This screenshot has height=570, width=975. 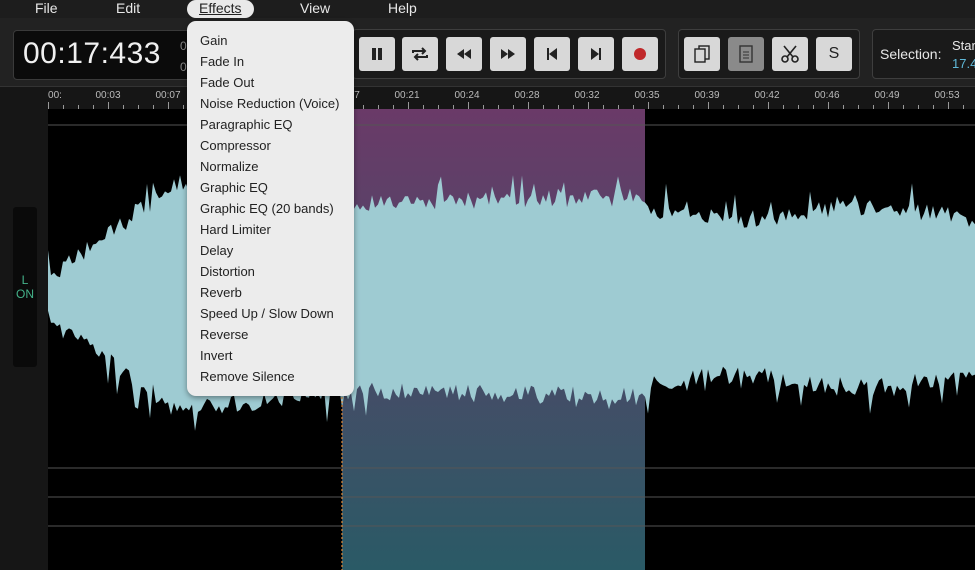 What do you see at coordinates (220, 9) in the screenshot?
I see `menu-effects: Effects` at bounding box center [220, 9].